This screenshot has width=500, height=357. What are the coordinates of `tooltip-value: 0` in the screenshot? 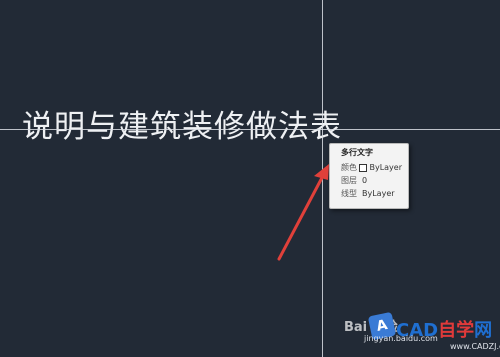 It's located at (365, 180).